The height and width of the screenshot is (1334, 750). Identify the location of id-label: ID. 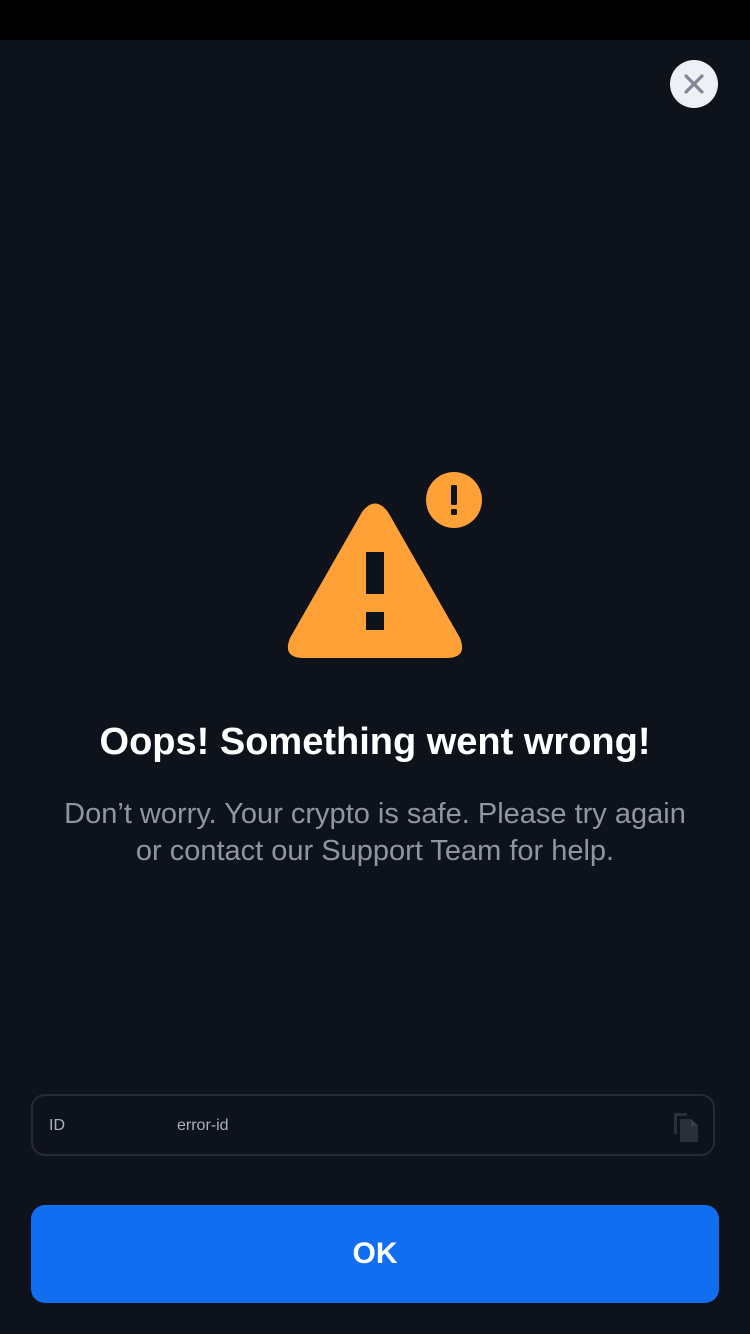
(57, 1125).